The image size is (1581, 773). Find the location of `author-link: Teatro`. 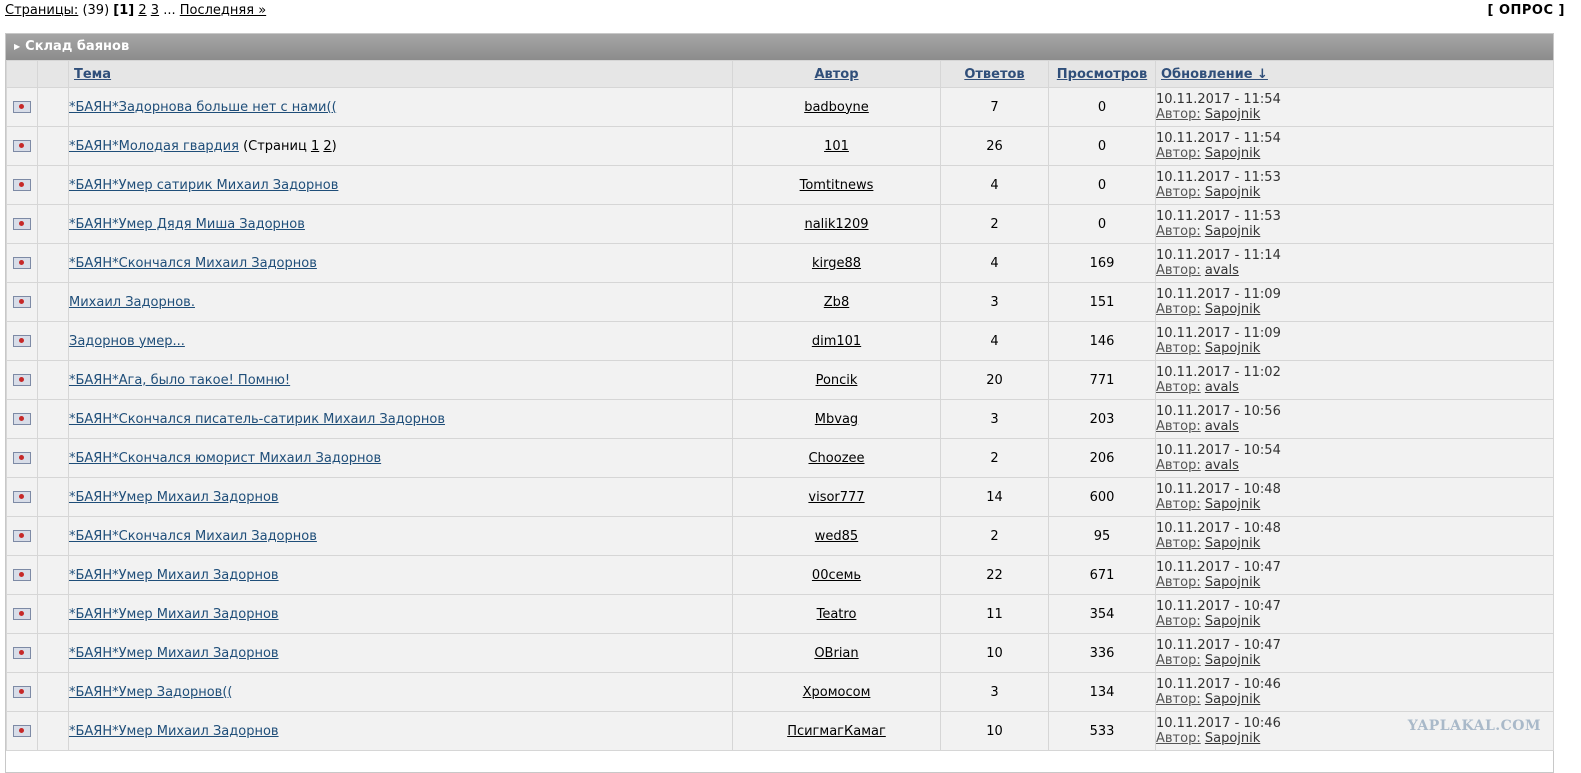

author-link: Teatro is located at coordinates (837, 614).